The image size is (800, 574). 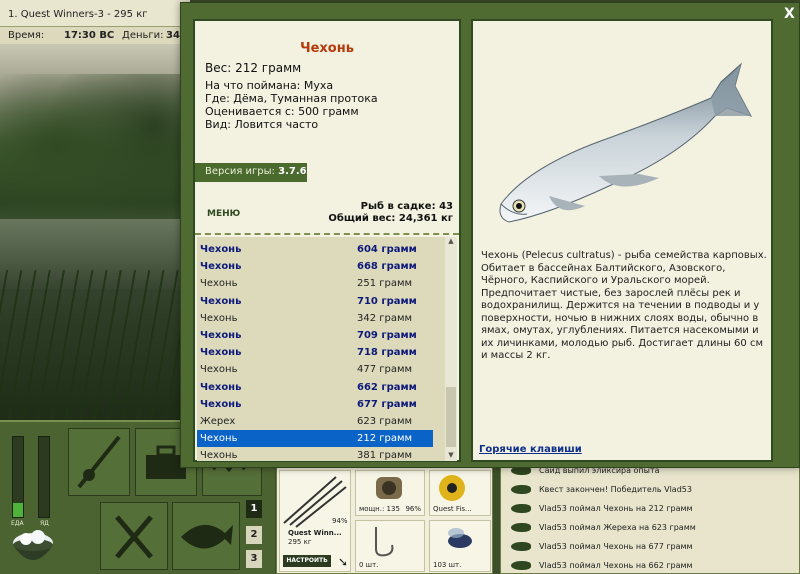 I want to click on fish-slot, so click(x=206, y=536).